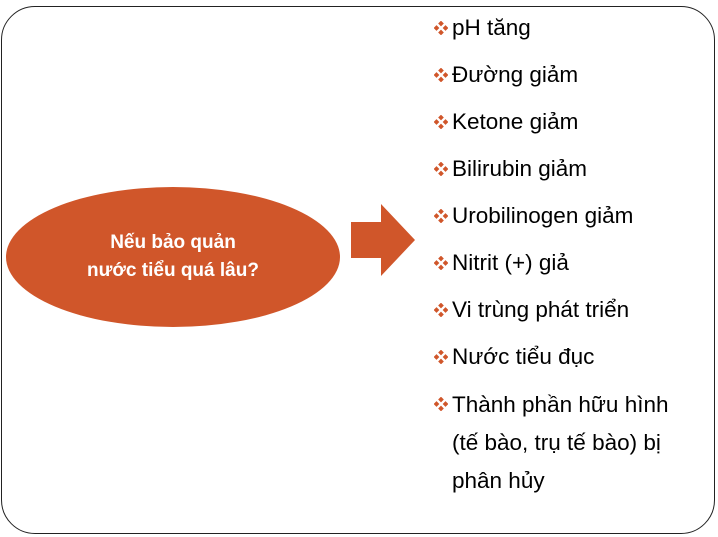  I want to click on list-item-text: Ketone giảm, so click(515, 121).